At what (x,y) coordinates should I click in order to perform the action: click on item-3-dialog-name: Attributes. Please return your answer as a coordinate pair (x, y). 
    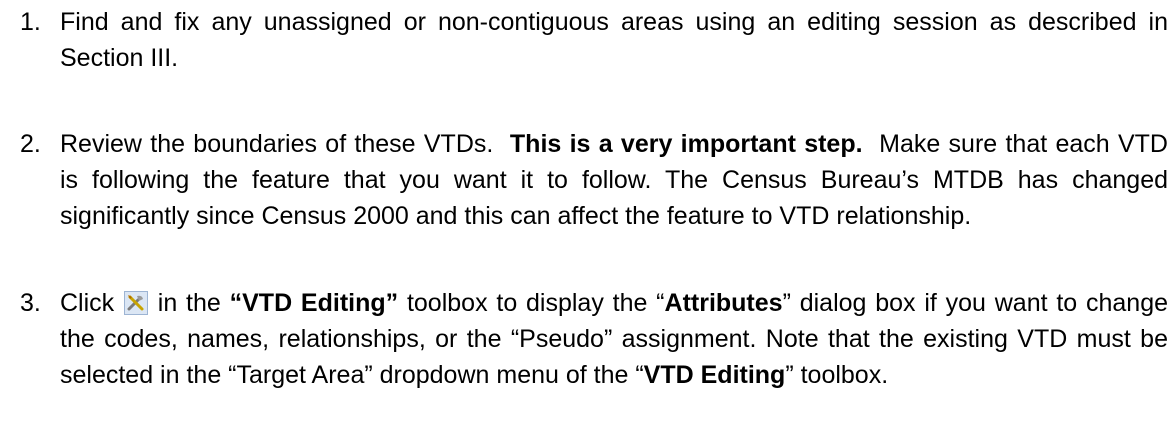
    Looking at the image, I should click on (723, 303).